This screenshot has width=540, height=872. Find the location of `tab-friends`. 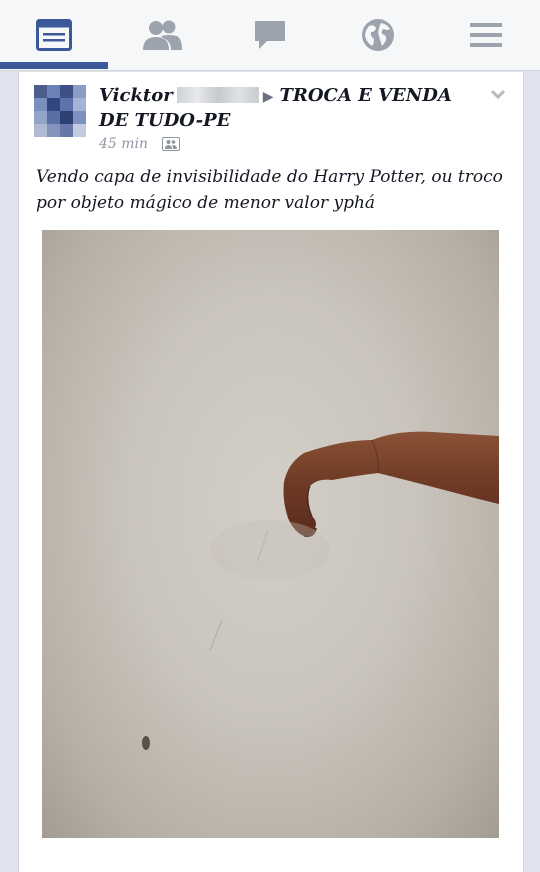

tab-friends is located at coordinates (162, 35).